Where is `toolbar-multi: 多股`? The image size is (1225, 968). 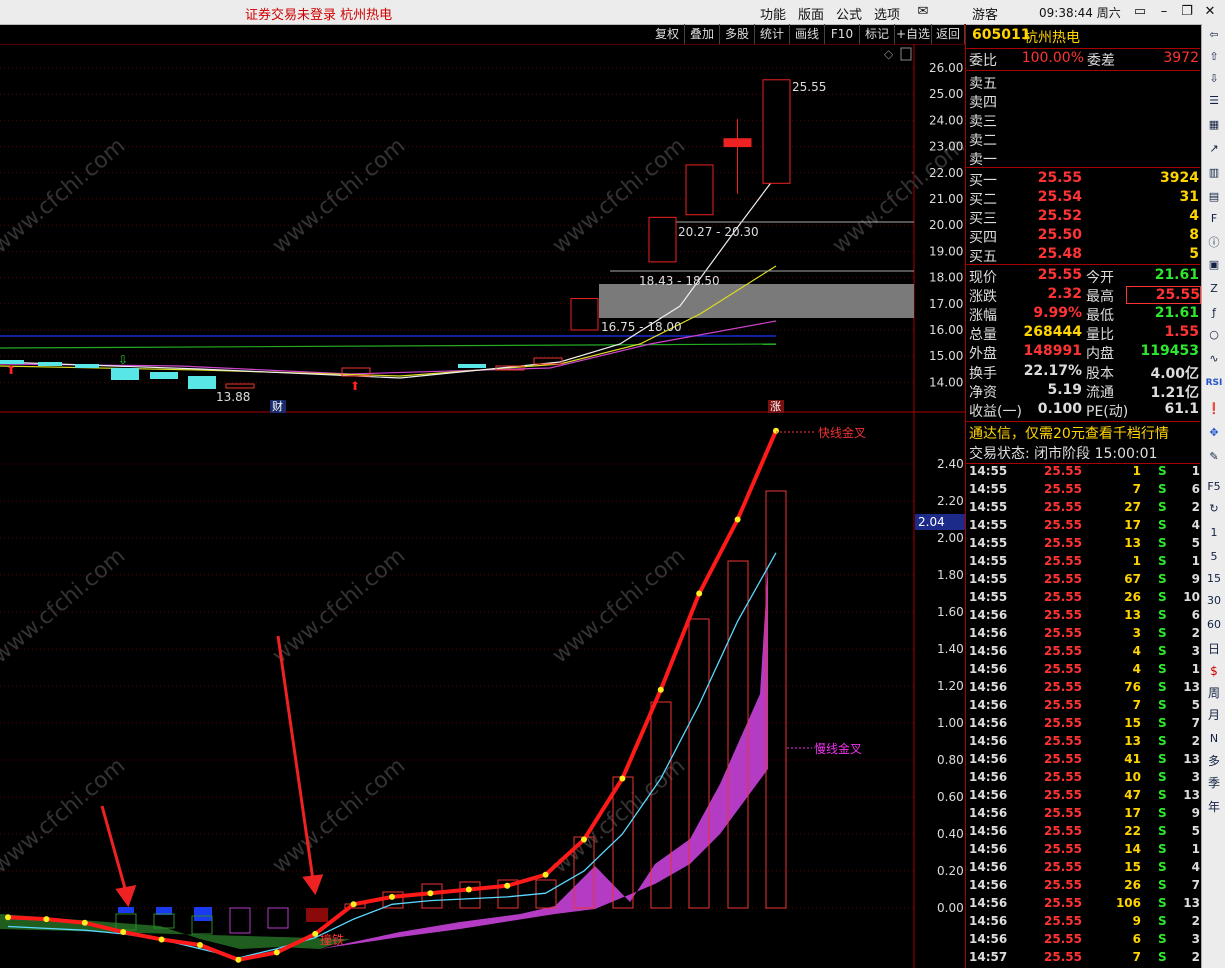
toolbar-multi: 多股 is located at coordinates (737, 34).